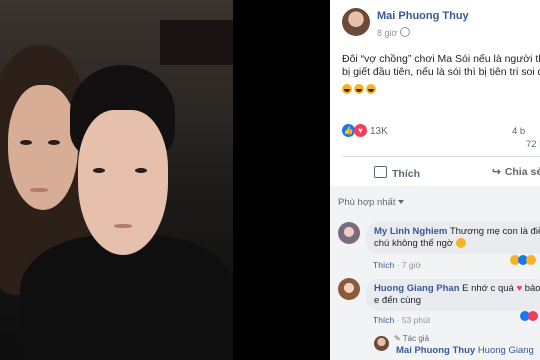 This screenshot has width=540, height=360. Describe the element at coordinates (494, 231) in the screenshot. I see `comment-text: Thương mẹ con là điều` at that location.